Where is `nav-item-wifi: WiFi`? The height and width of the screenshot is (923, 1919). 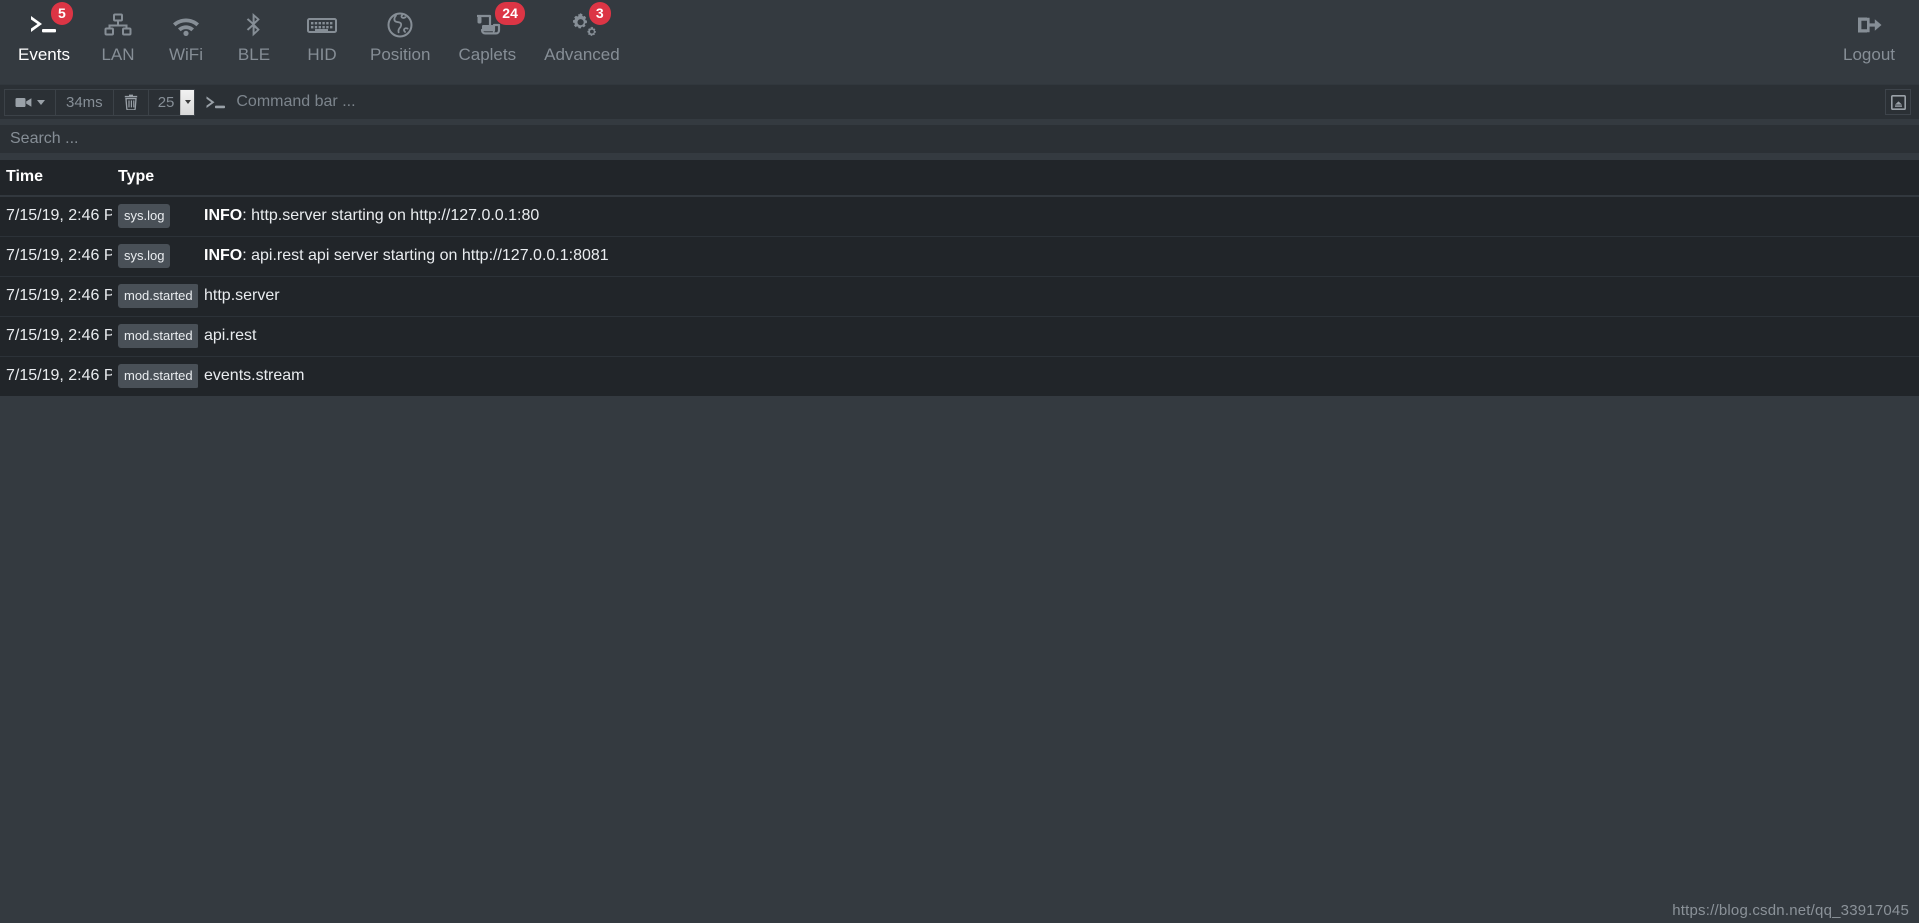
nav-item-wifi: WiFi is located at coordinates (186, 33).